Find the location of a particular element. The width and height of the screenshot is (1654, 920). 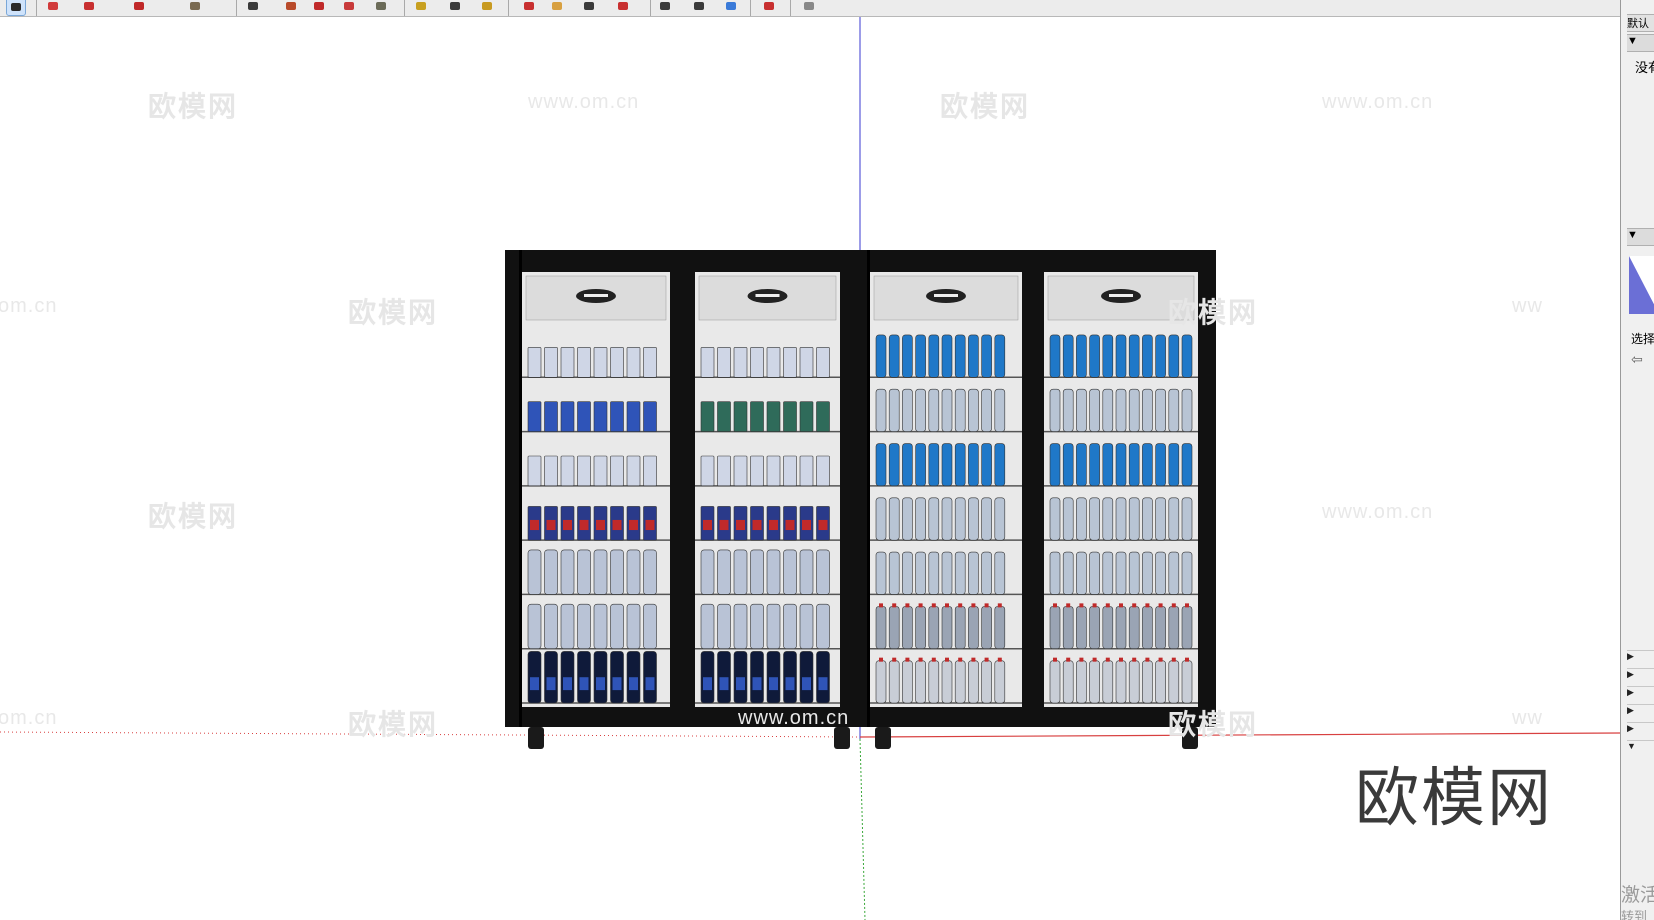

tray-title-text: 默认 is located at coordinates (1638, 24).